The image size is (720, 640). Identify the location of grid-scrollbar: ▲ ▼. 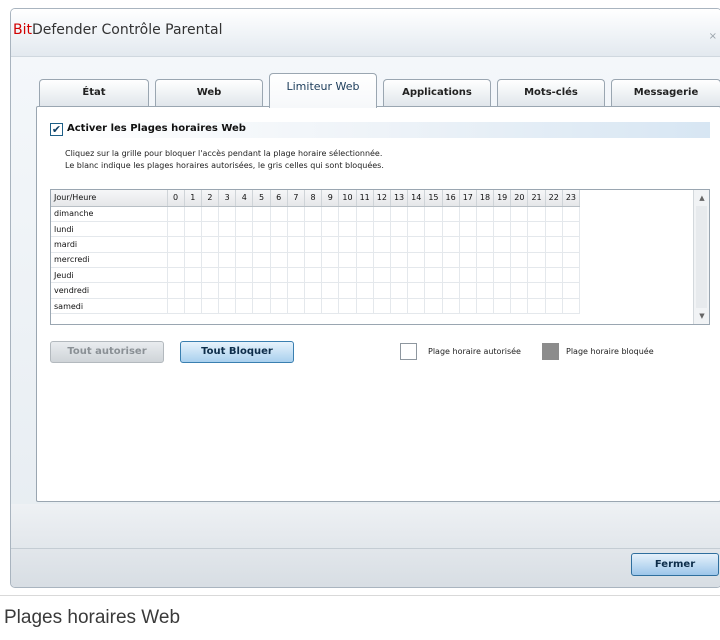
(701, 257).